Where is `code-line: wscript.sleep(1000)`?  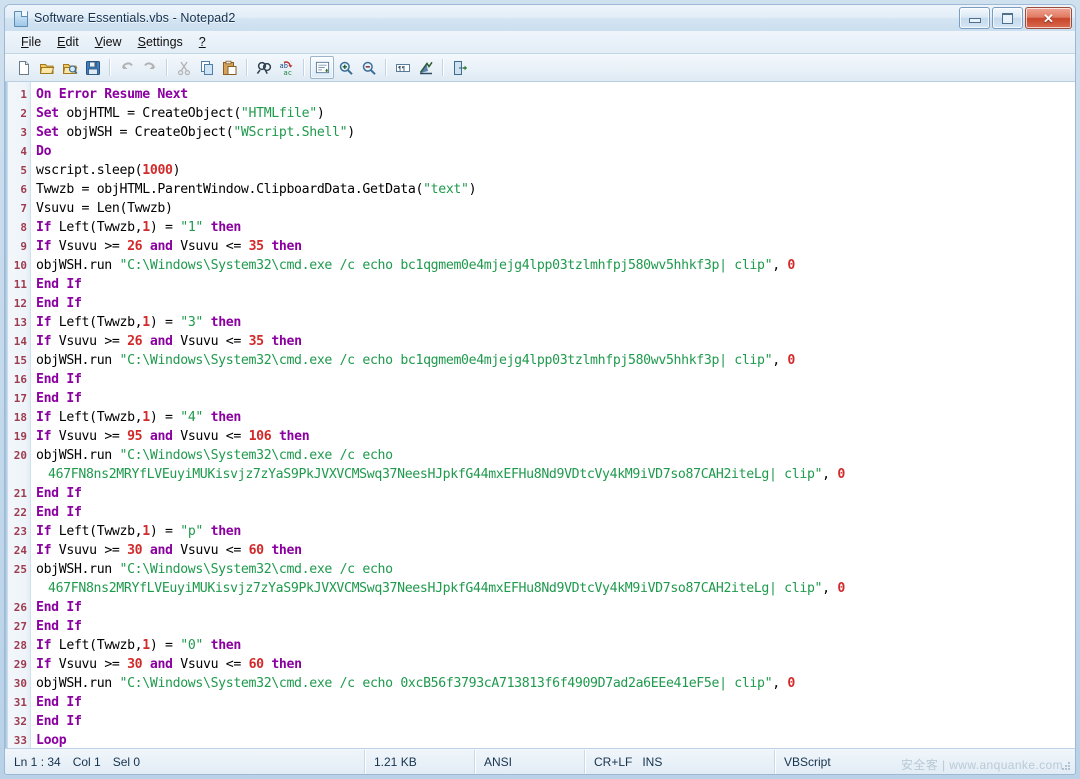
code-line: wscript.sleep(1000) is located at coordinates (555, 170).